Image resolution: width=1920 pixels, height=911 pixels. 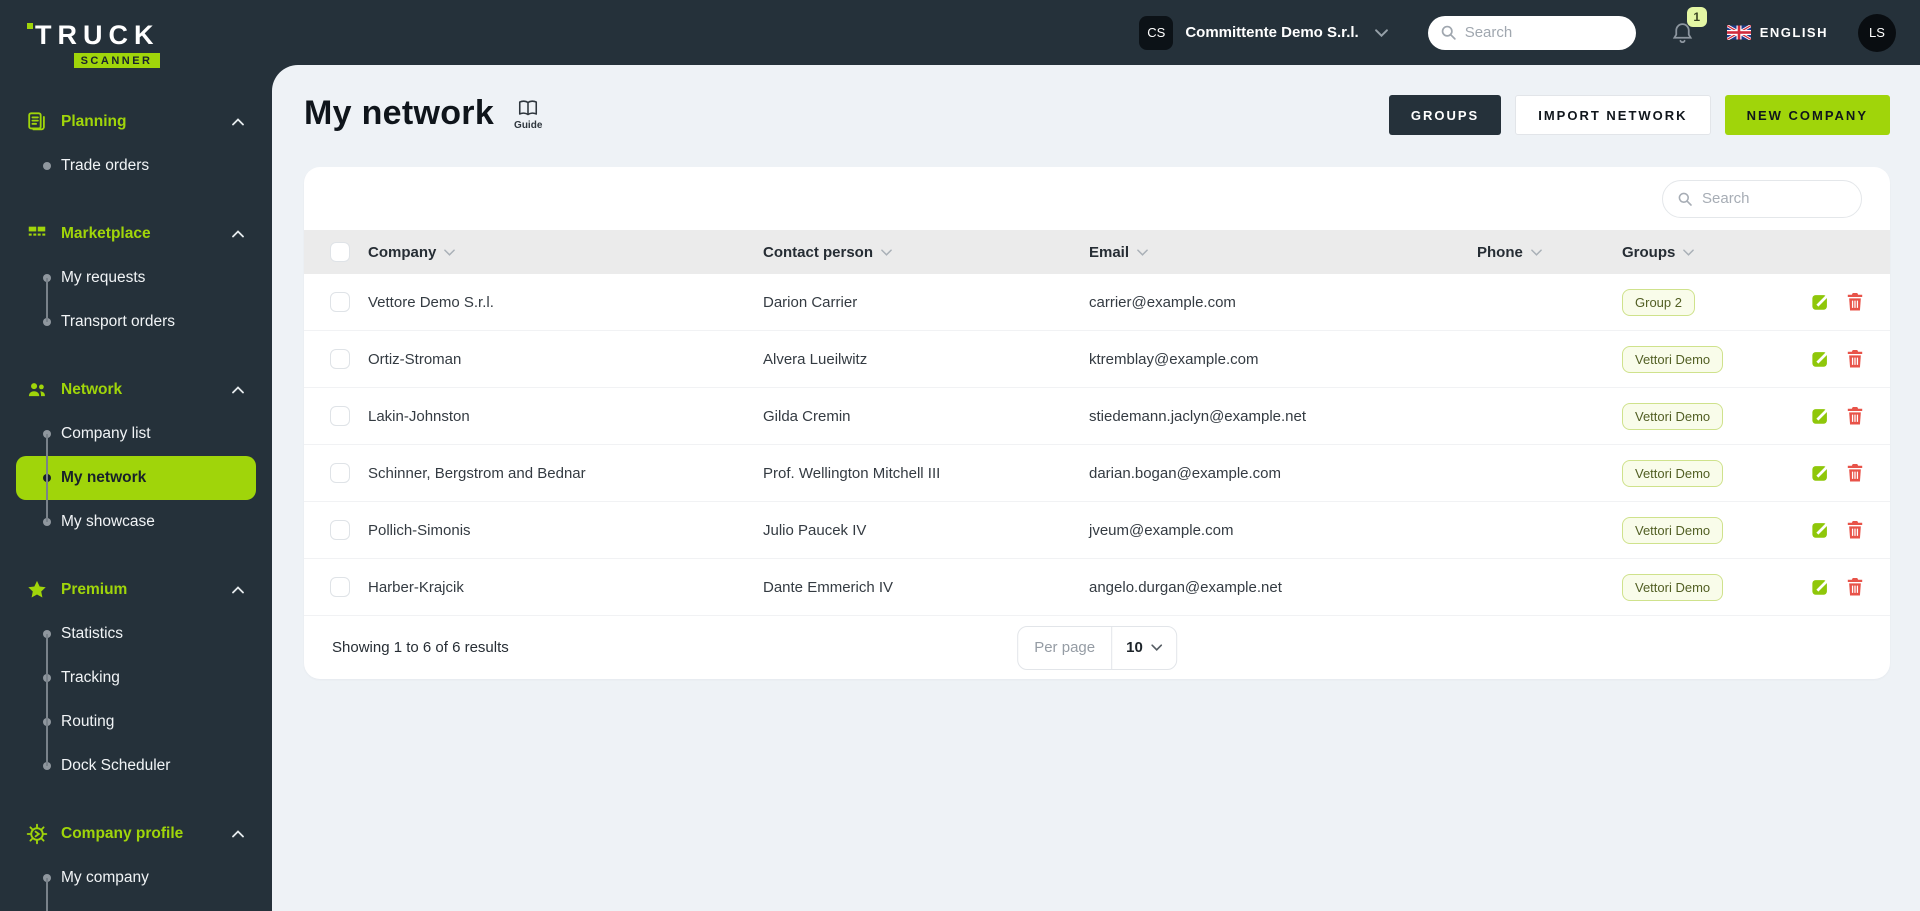 What do you see at coordinates (92, 633) in the screenshot?
I see `sidebar-item-label: Statistics` at bounding box center [92, 633].